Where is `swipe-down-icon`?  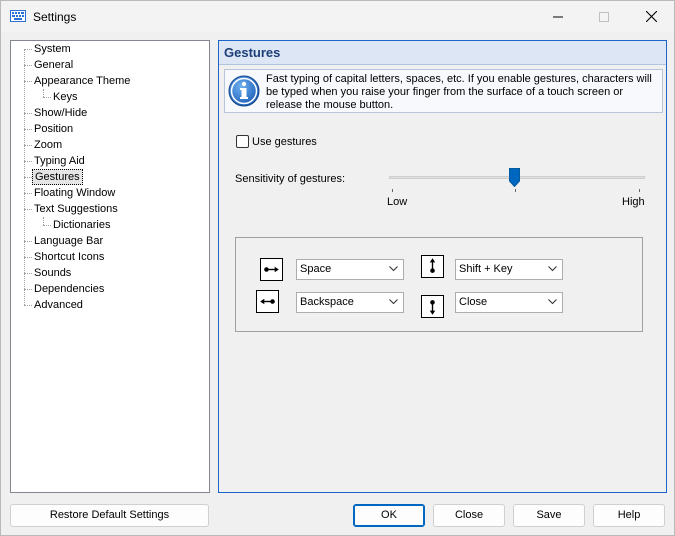
swipe-down-icon is located at coordinates (432, 306).